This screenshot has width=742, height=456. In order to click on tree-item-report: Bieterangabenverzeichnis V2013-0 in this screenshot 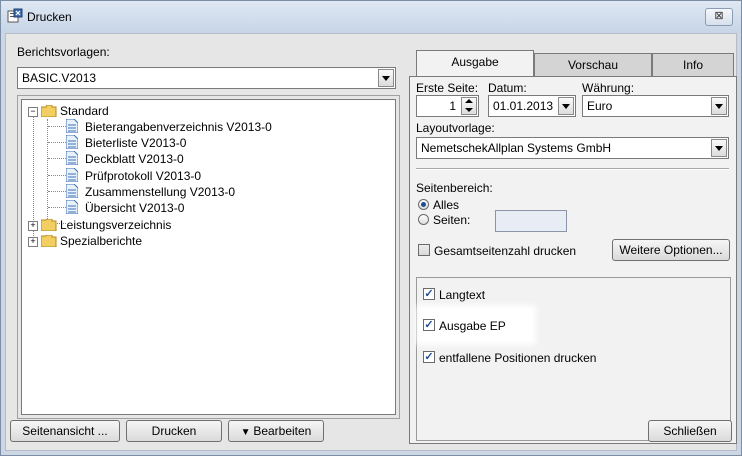, I will do `click(186, 127)`.